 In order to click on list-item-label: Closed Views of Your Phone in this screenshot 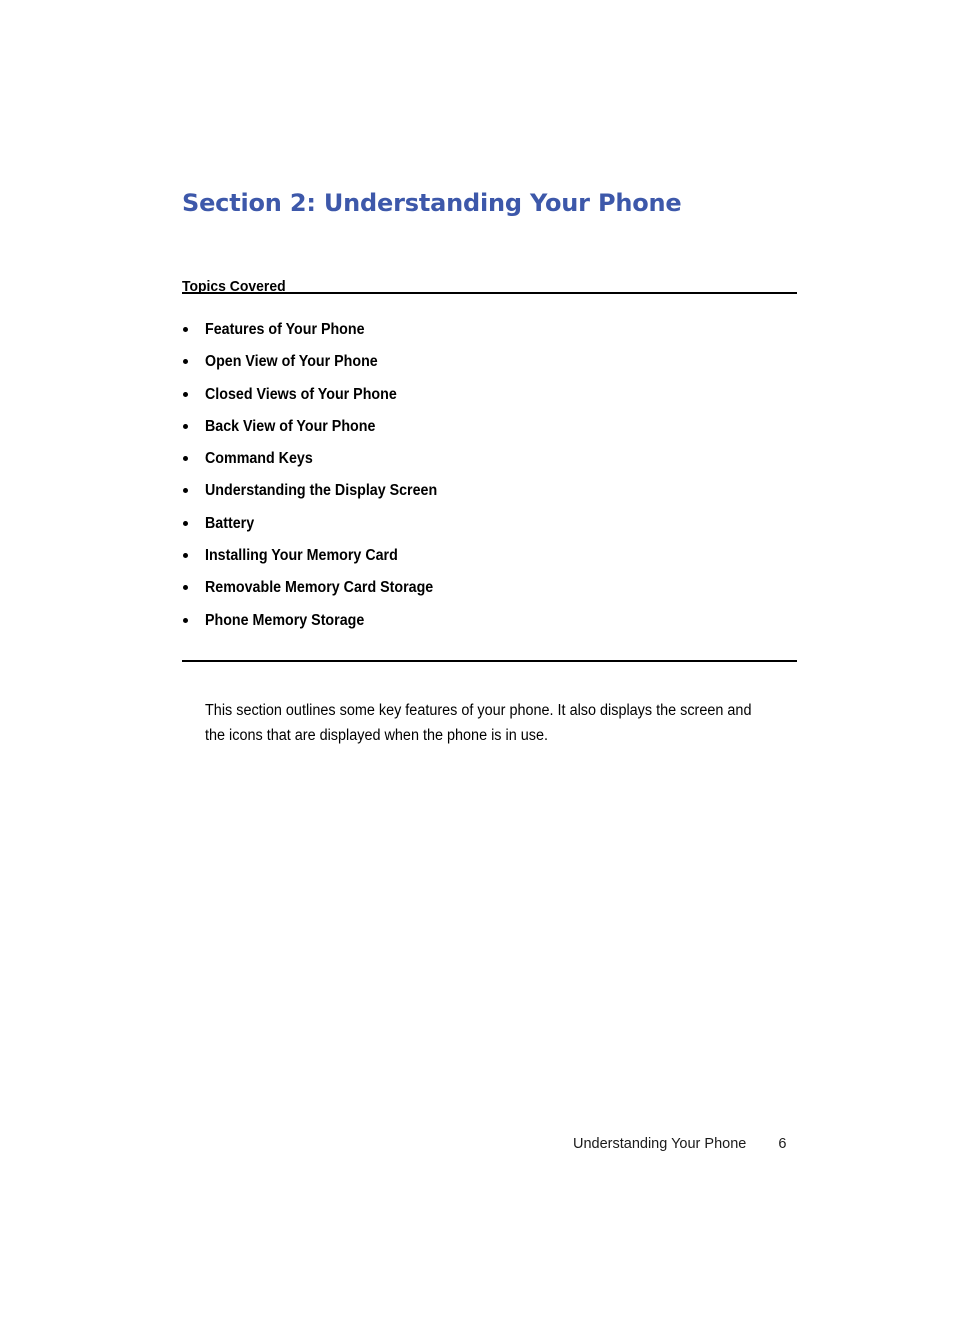, I will do `click(301, 394)`.